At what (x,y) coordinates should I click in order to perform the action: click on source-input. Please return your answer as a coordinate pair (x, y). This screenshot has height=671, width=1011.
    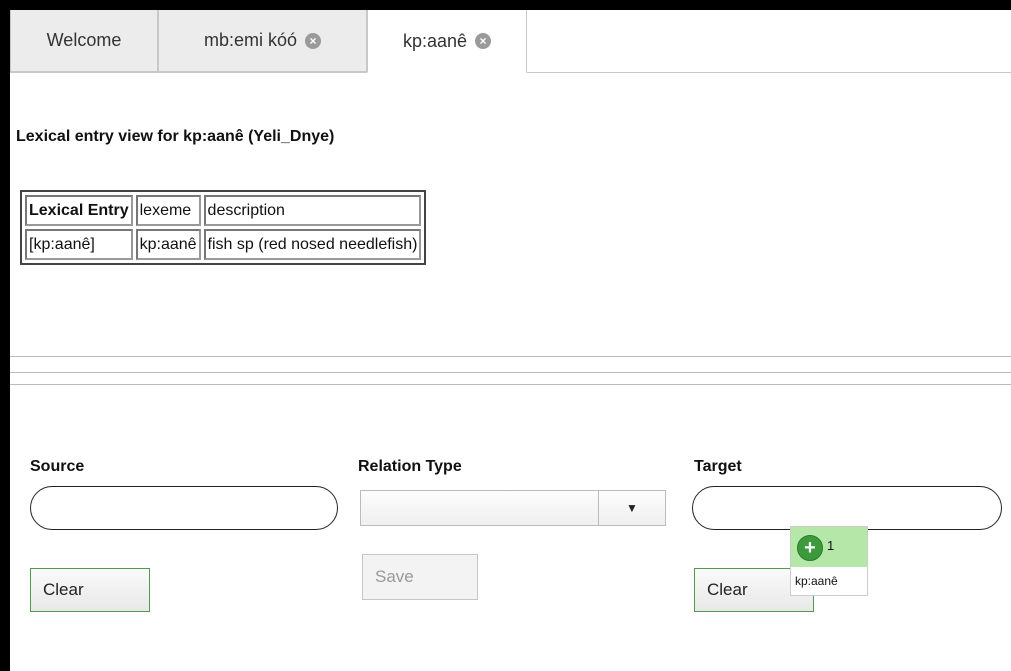
    Looking at the image, I should click on (184, 508).